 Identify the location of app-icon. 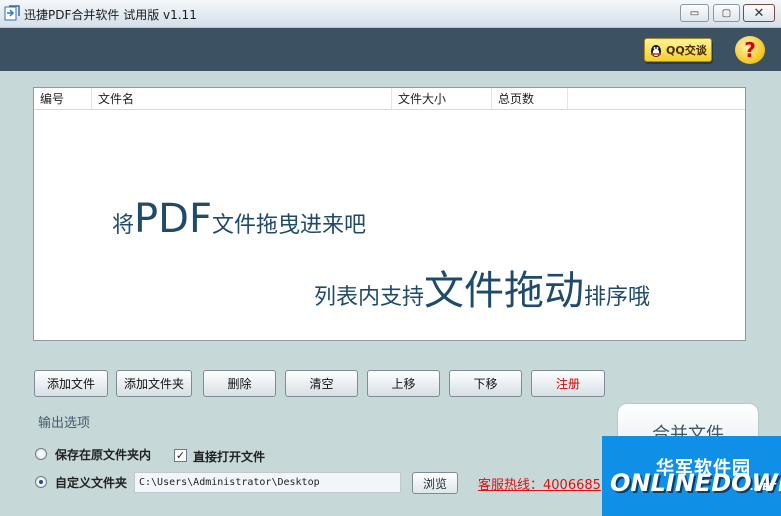
(12, 13).